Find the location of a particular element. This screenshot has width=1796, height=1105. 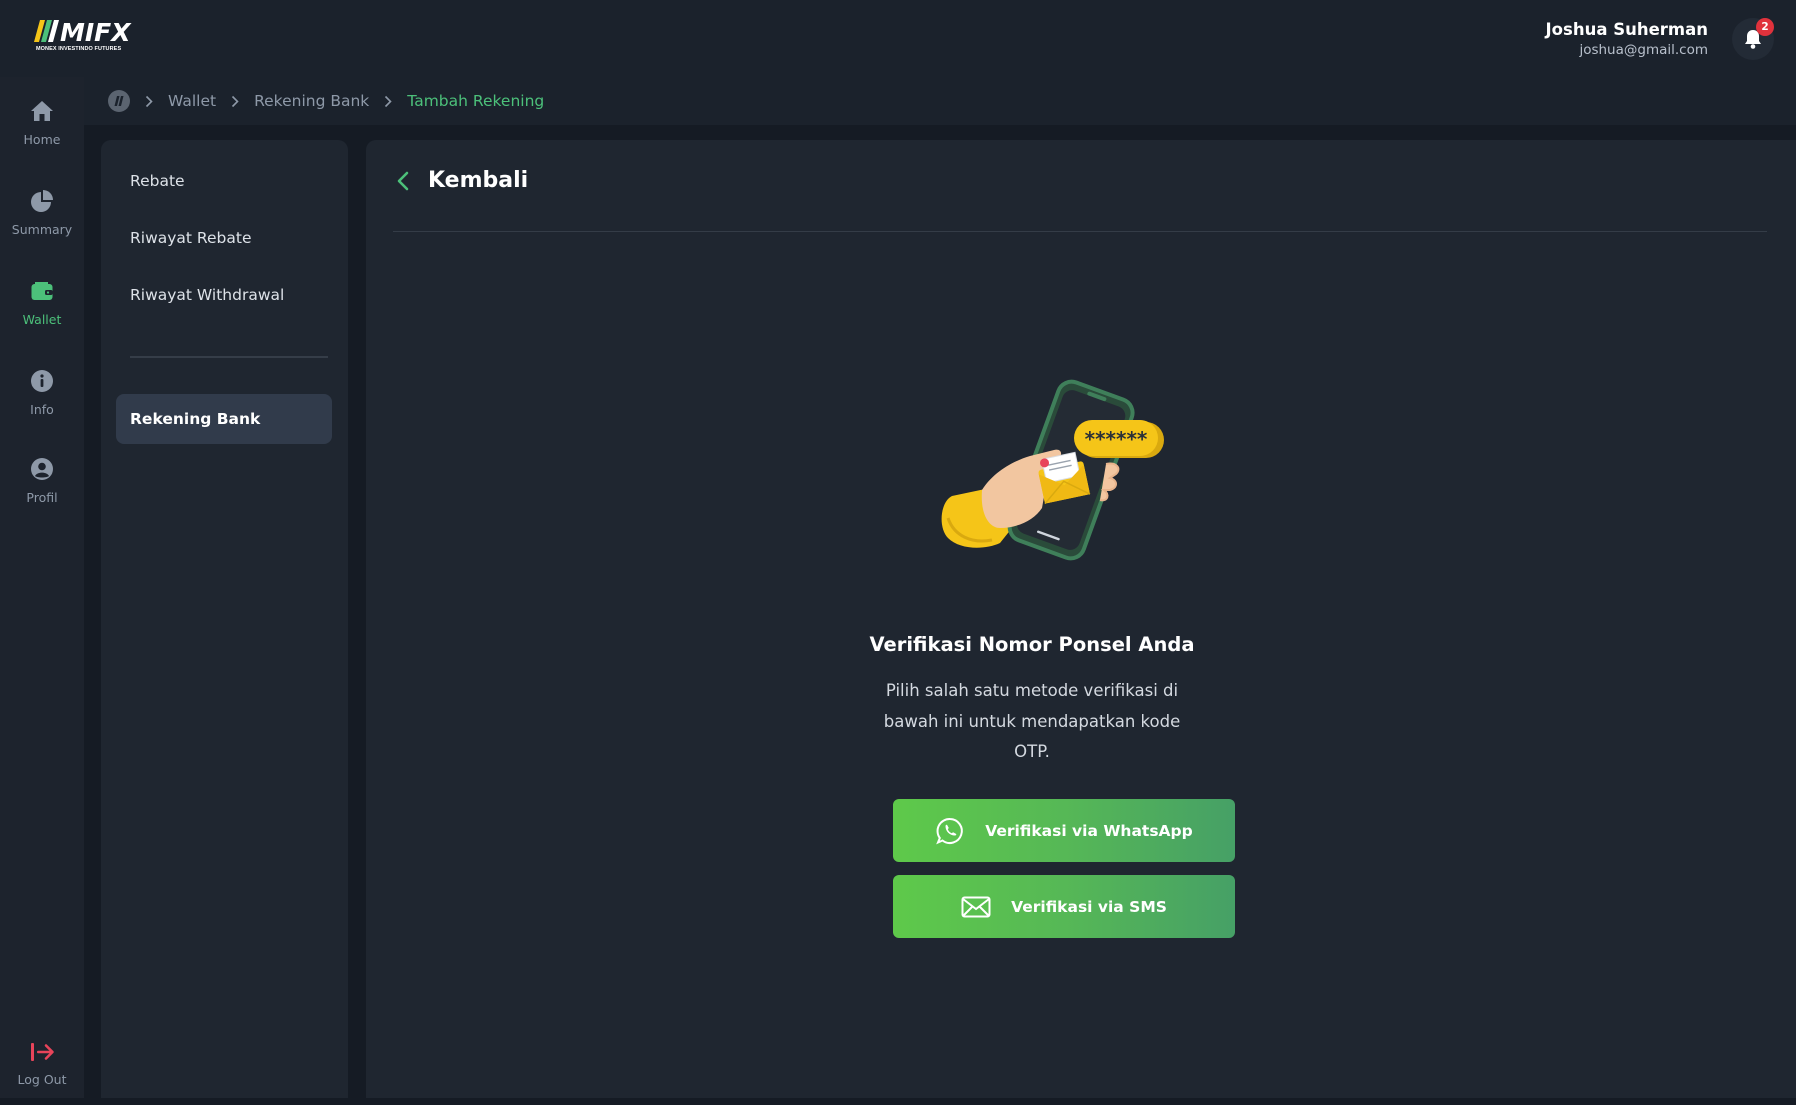

user-name: Joshua Suherman is located at coordinates (1626, 29).